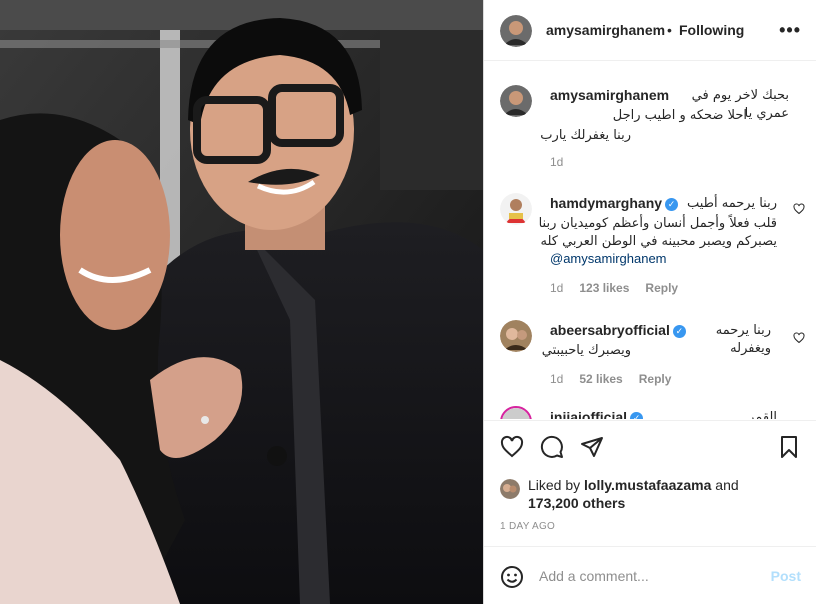 The image size is (816, 604). Describe the element at coordinates (576, 503) in the screenshot. I see `others-link: 173,200 others` at that location.